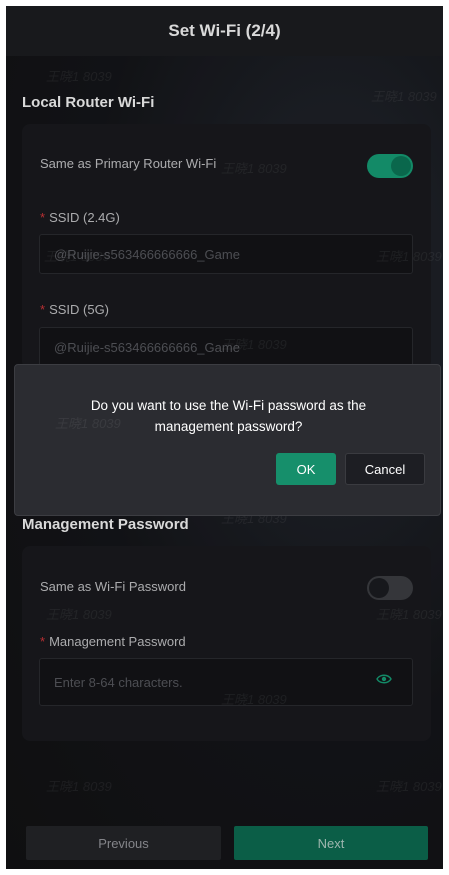 The height and width of the screenshot is (875, 449). I want to click on ok-button: OK, so click(306, 469).